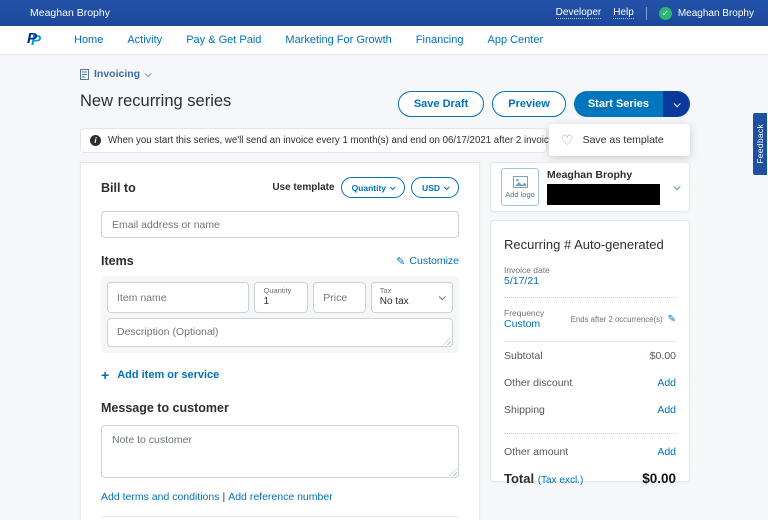 The width and height of the screenshot is (768, 520). Describe the element at coordinates (338, 40) in the screenshot. I see `nav-marketing: Marketing For Growth` at that location.